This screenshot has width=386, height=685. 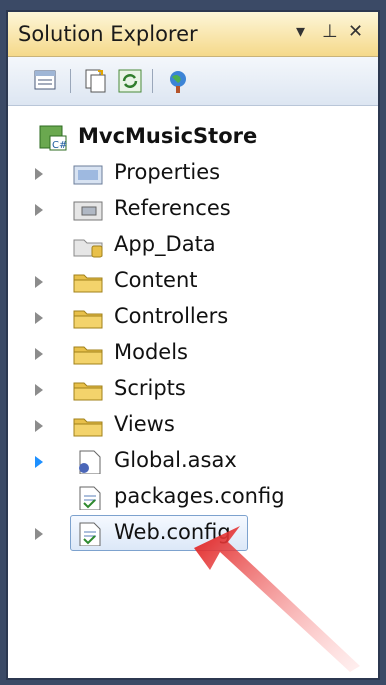 What do you see at coordinates (46, 81) in the screenshot?
I see `properties-icon` at bounding box center [46, 81].